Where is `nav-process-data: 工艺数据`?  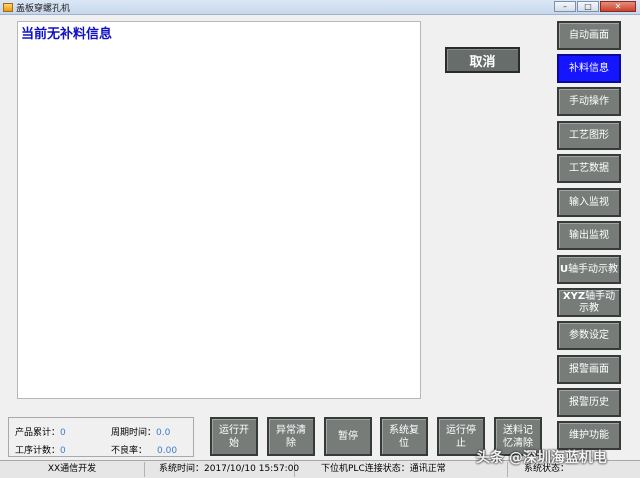
nav-process-data: 工艺数据 is located at coordinates (589, 168).